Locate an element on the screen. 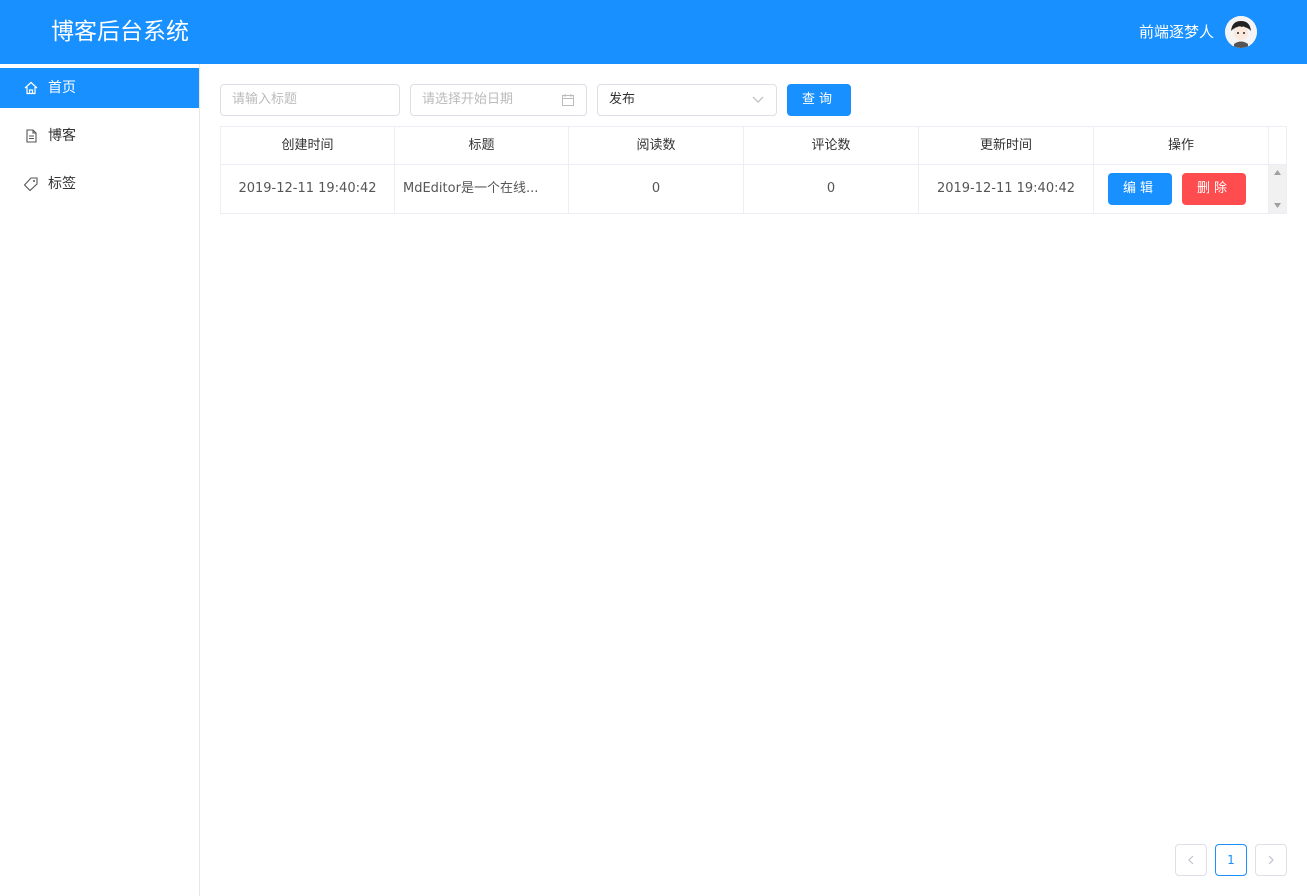  cell-actions: 编辑 删除 is located at coordinates (1181, 189).